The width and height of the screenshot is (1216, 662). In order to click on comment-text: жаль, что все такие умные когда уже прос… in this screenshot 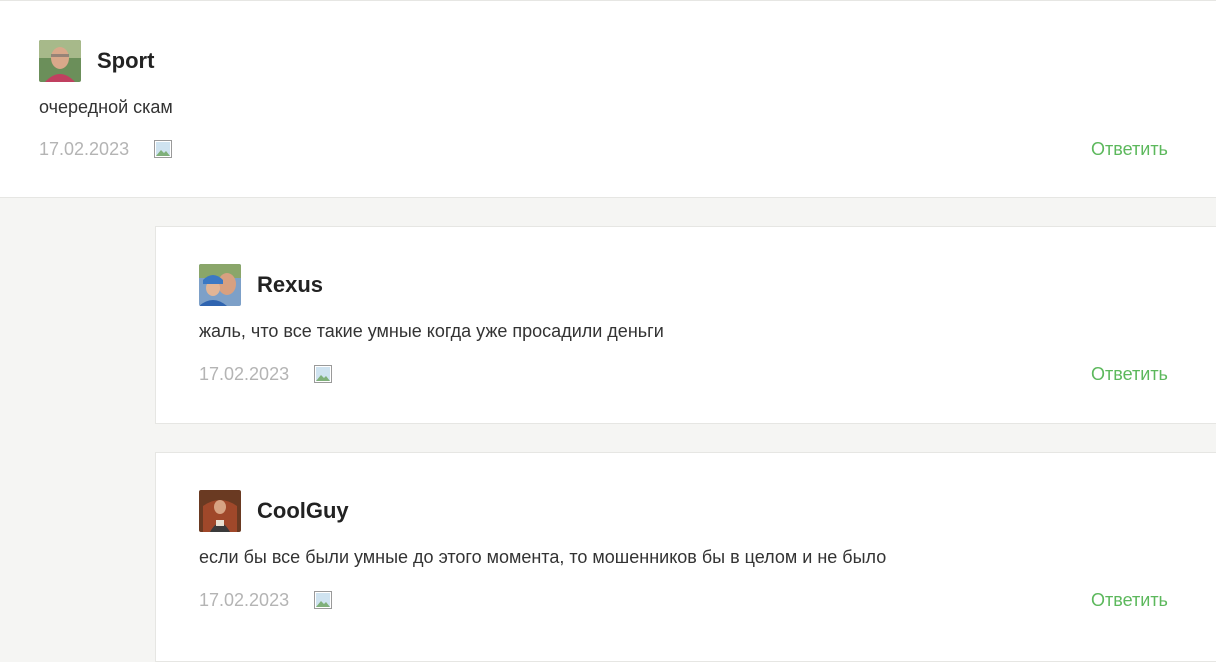, I will do `click(431, 331)`.